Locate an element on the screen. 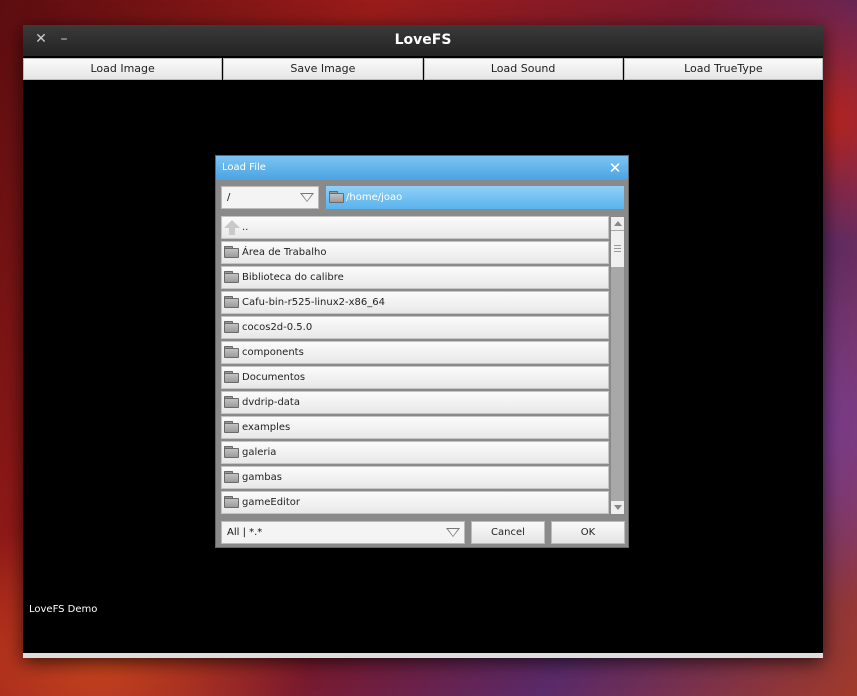 This screenshot has height=696, width=857. demo-label: LoveFS Demo is located at coordinates (63, 609).